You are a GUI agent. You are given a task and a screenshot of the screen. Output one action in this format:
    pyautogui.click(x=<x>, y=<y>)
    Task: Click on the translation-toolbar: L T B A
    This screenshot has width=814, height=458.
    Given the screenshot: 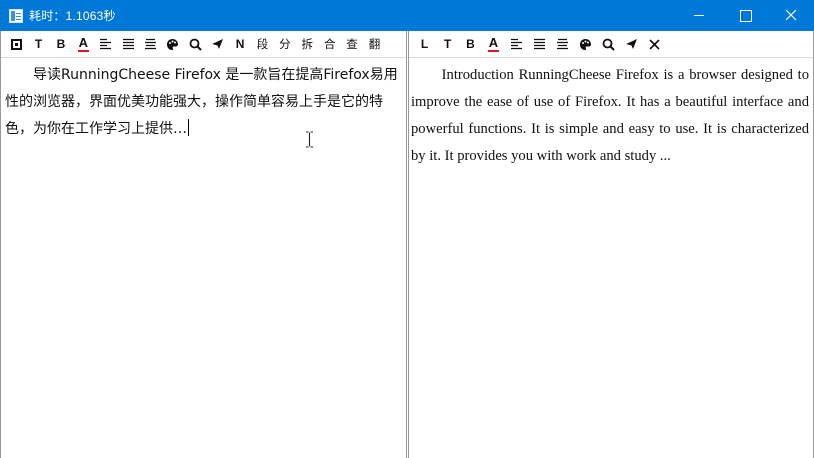 What is the action you would take?
    pyautogui.click(x=611, y=44)
    